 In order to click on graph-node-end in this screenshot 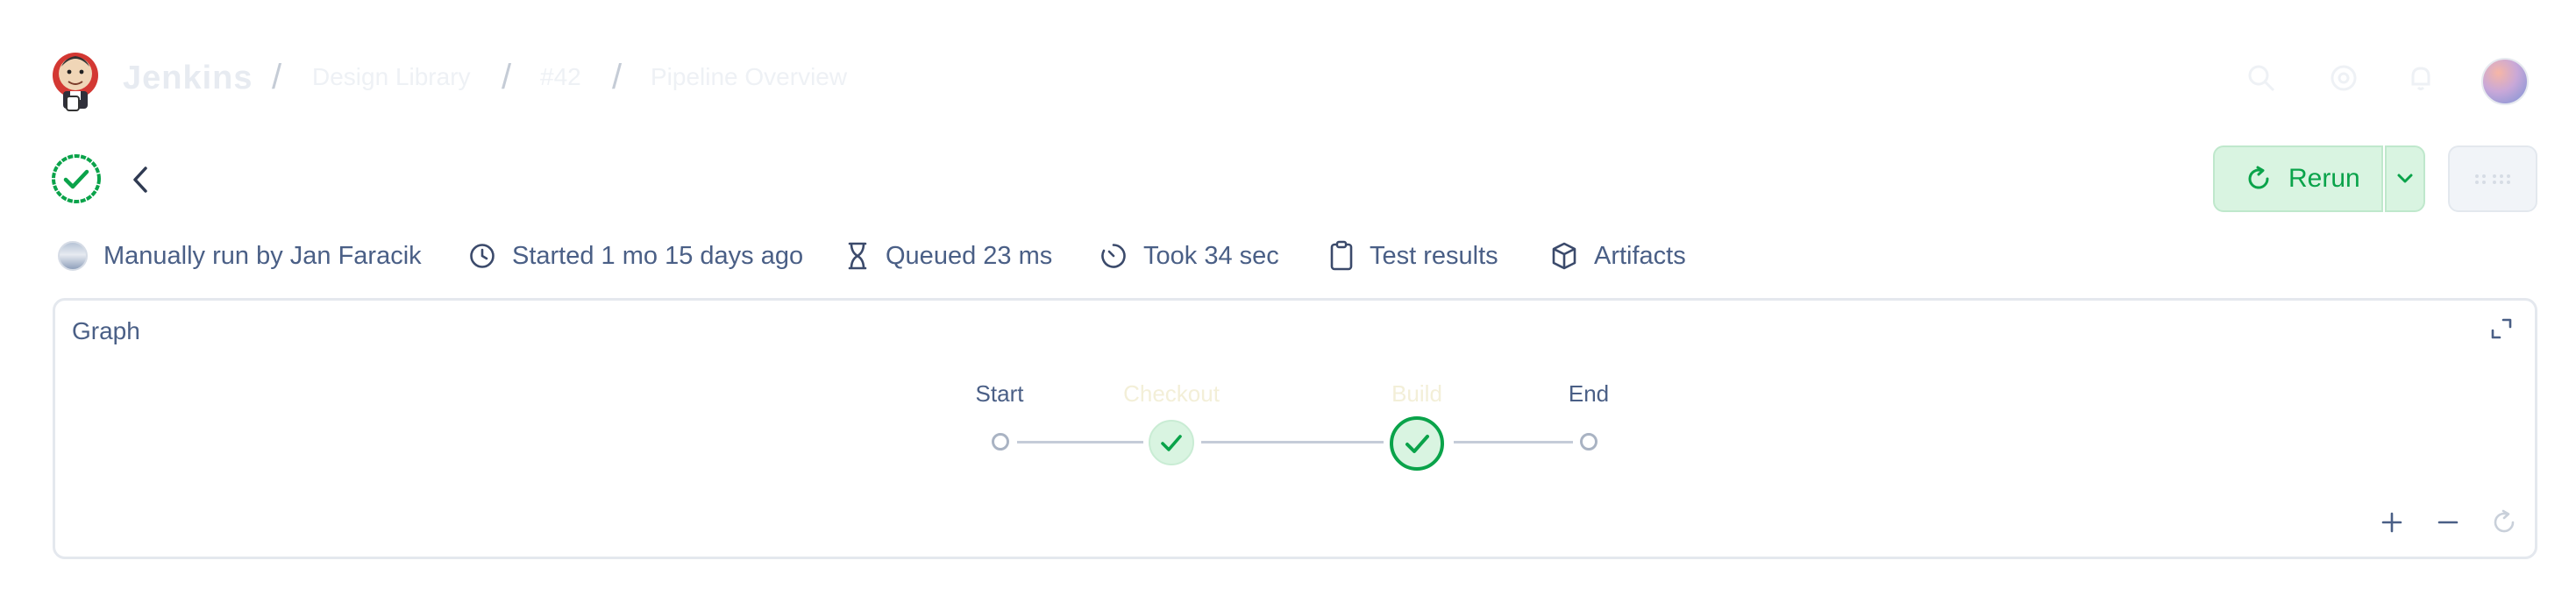, I will do `click(1589, 441)`.